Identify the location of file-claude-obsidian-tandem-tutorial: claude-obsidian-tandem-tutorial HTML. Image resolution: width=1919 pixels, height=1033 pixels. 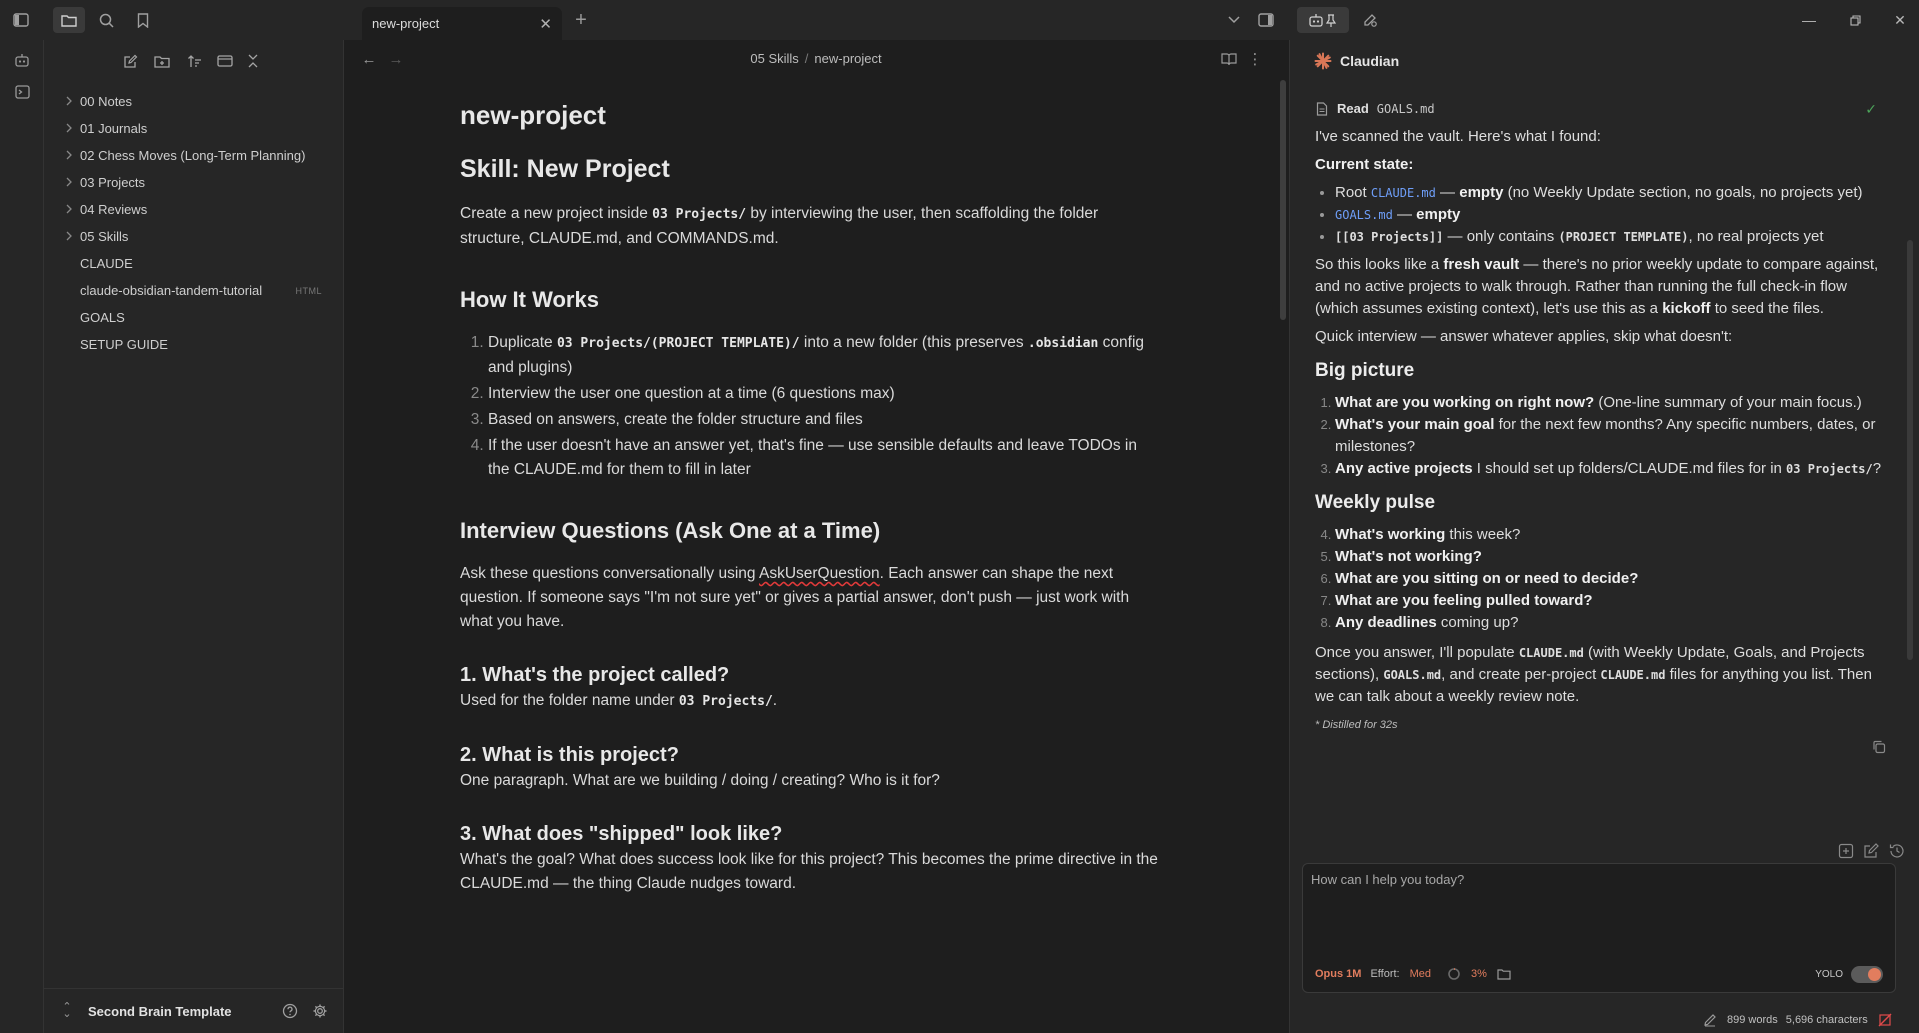
(194, 290).